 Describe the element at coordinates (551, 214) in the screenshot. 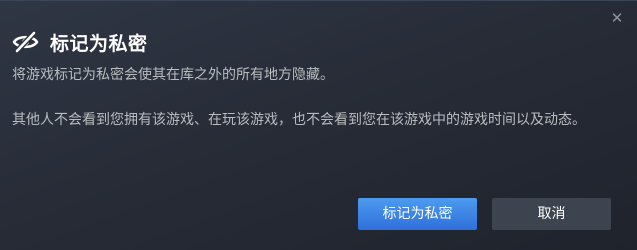

I see `cancel-button: 取消` at that location.